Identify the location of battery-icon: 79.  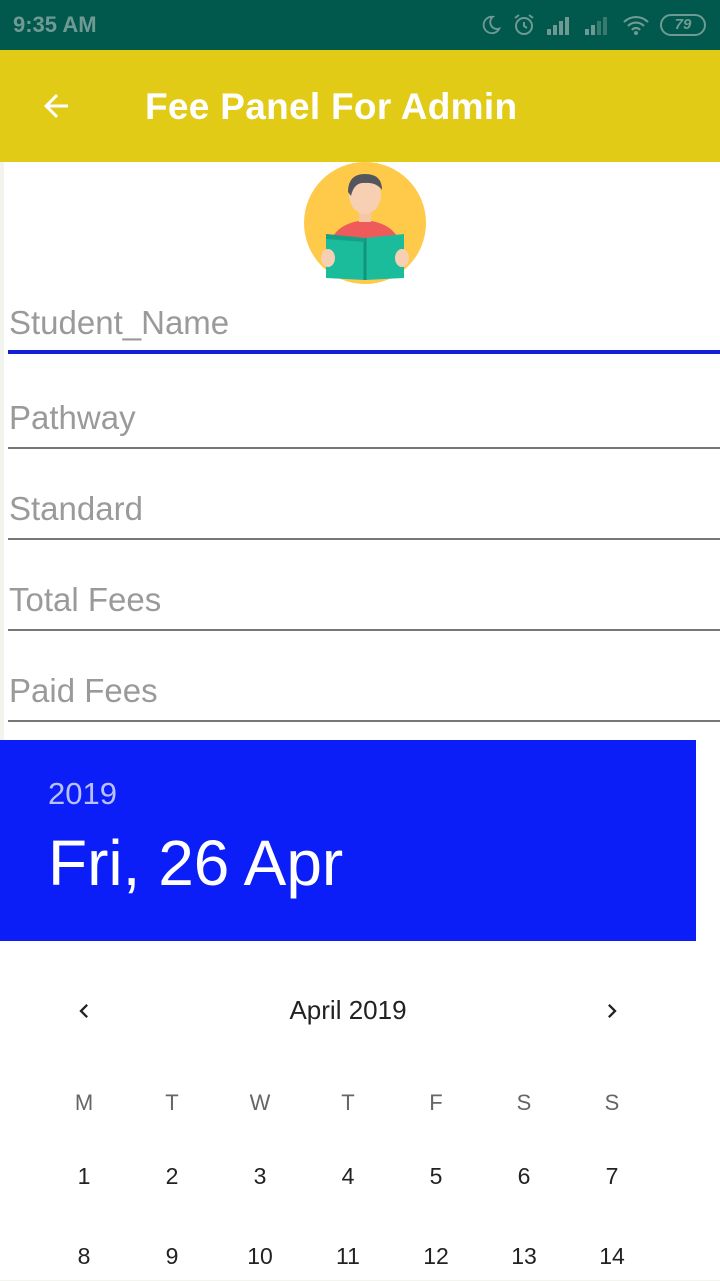
(683, 25).